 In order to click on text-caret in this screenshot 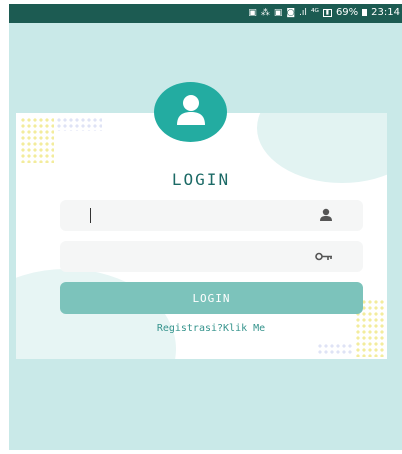, I will do `click(90, 215)`.